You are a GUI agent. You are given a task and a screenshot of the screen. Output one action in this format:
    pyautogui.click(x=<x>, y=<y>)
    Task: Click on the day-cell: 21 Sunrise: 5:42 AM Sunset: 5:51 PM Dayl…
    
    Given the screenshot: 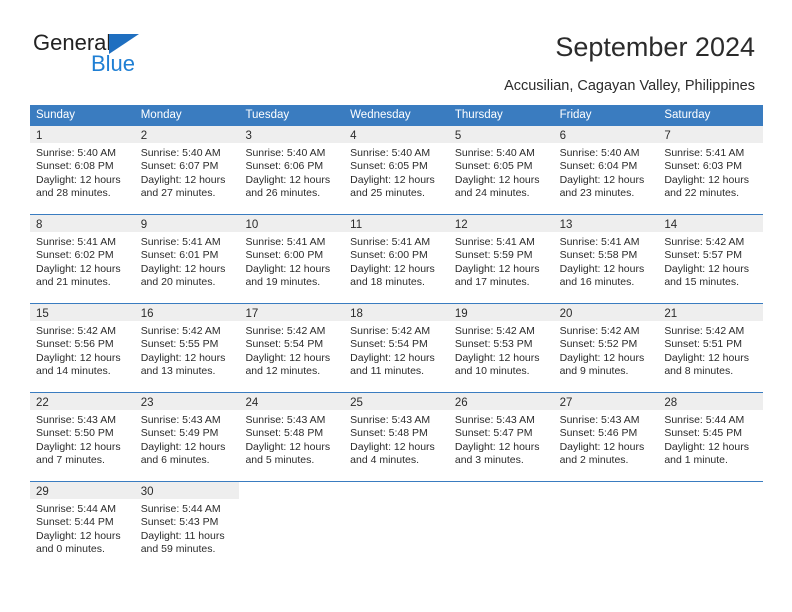 What is the action you would take?
    pyautogui.click(x=711, y=348)
    